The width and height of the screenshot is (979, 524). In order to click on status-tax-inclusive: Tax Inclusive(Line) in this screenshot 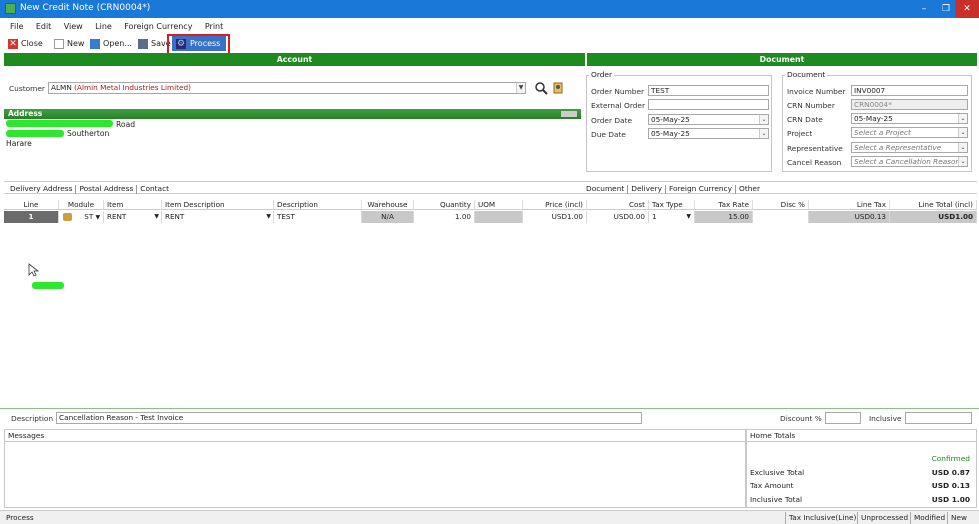, I will do `click(822, 518)`.